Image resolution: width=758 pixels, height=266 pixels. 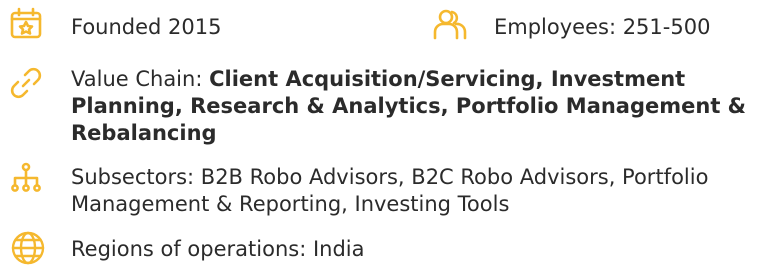 I want to click on founded-label: Founded 2015, so click(x=146, y=27).